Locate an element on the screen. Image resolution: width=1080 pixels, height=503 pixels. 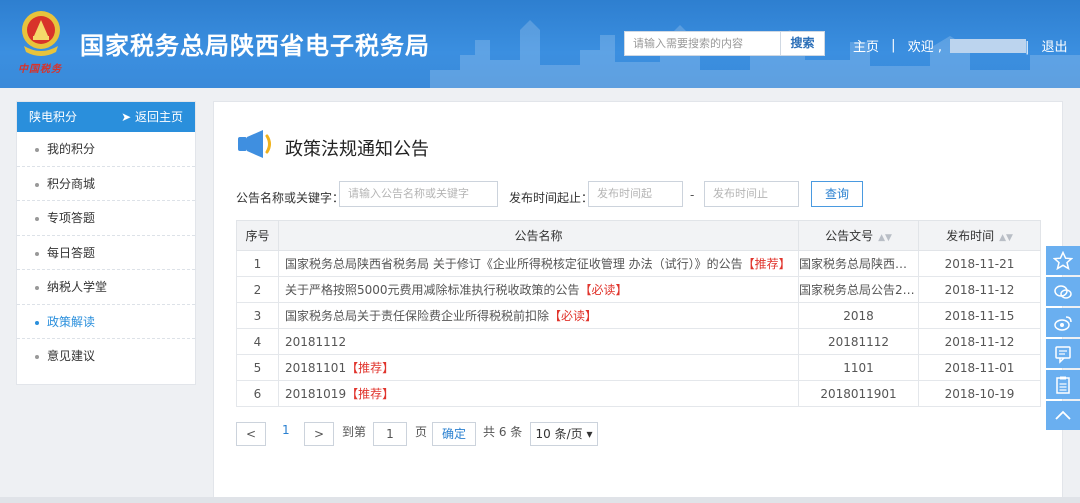
notice-title-link: 国家税务总局关于责任保险费企业所得税税前扣除【必读】 is located at coordinates (538, 315).